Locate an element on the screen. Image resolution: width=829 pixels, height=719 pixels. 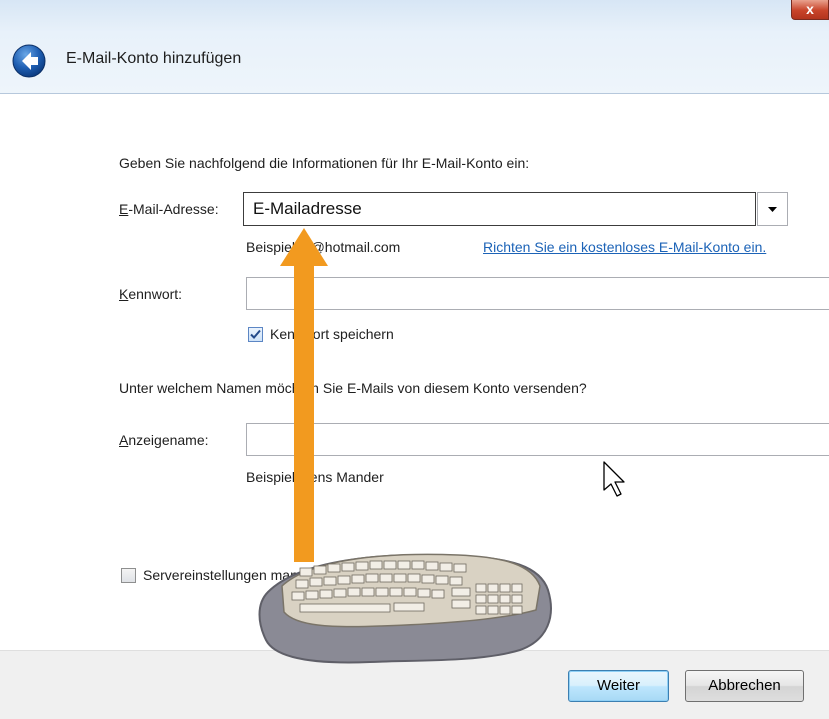
email-example: Beispiel: 5@hotmail.com is located at coordinates (323, 247).